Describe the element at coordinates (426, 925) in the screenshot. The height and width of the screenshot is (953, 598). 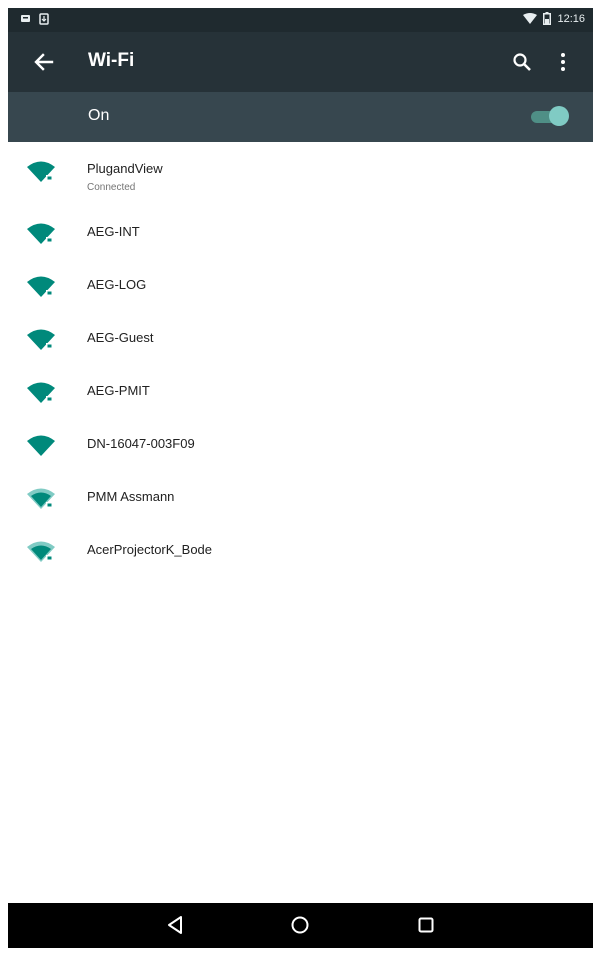
I see `nav-recents-icon` at that location.